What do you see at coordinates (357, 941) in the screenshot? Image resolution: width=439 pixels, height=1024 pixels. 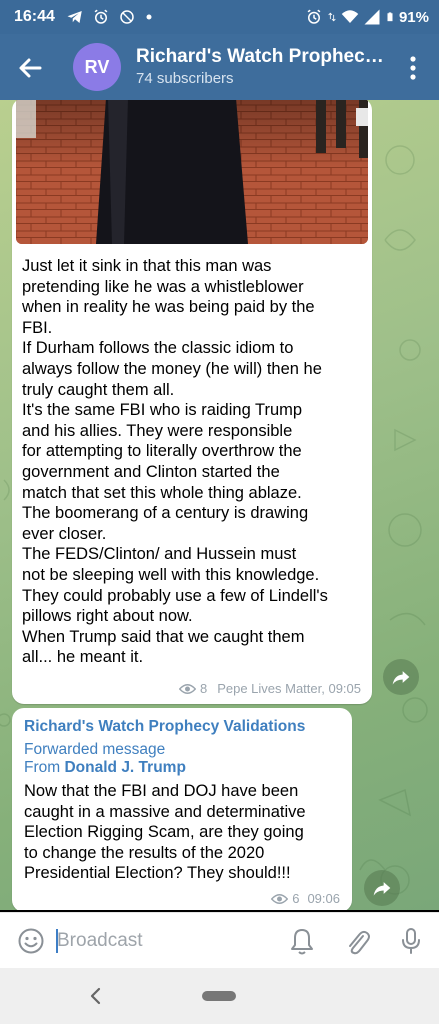 I see `attach-icon` at bounding box center [357, 941].